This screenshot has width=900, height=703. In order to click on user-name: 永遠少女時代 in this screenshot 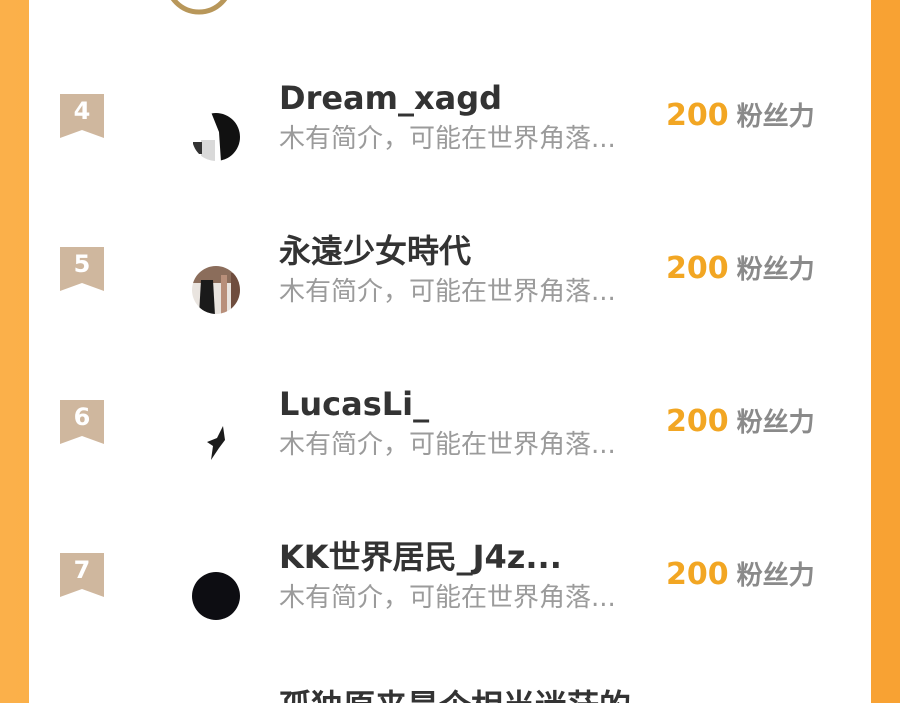, I will do `click(375, 251)`.